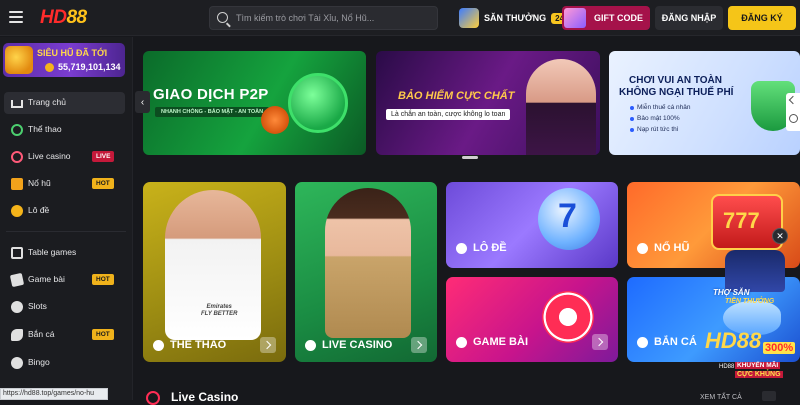  What do you see at coordinates (780, 236) in the screenshot?
I see `close-icon: ✕` at bounding box center [780, 236].